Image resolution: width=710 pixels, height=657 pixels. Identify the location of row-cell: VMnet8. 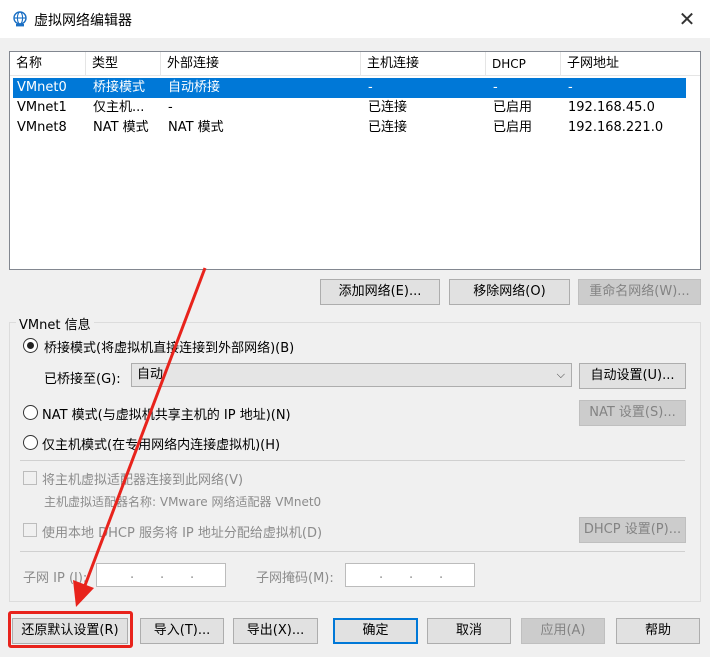
(42, 127).